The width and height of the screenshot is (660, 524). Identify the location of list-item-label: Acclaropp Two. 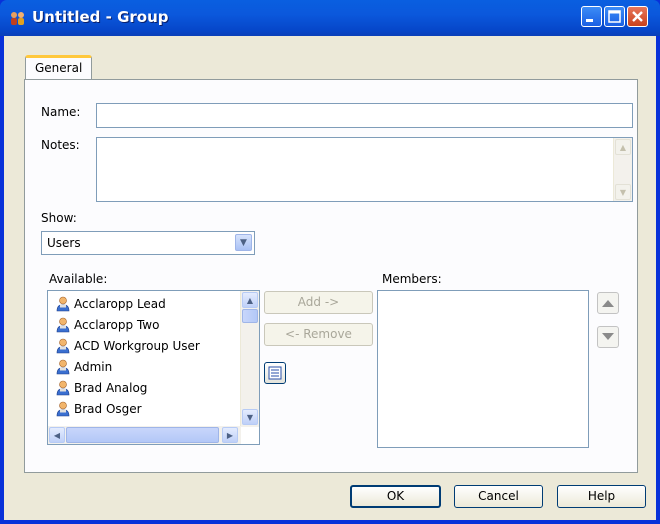
(117, 325).